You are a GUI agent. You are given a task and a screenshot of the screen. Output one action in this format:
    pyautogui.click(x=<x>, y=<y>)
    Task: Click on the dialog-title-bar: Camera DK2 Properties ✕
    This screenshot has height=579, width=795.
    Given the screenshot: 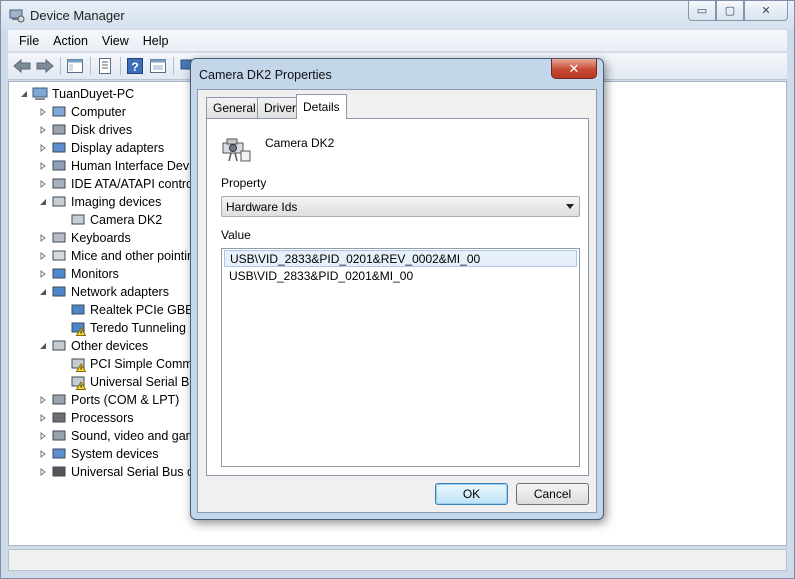 What is the action you would take?
    pyautogui.click(x=397, y=74)
    